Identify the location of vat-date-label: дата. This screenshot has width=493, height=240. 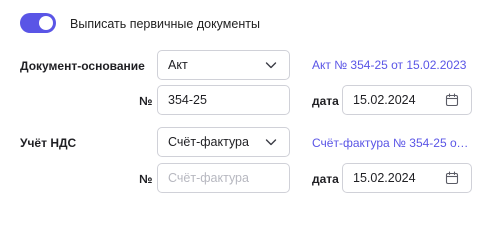
(325, 179).